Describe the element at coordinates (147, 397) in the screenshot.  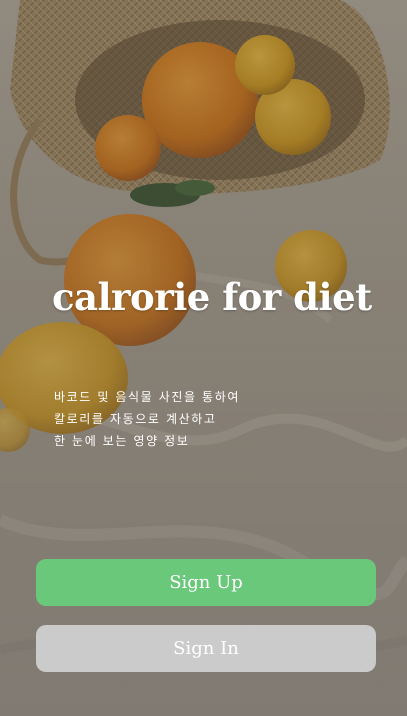
I see `description-line-1: 바코드 및 음식물 사진을 통하여` at that location.